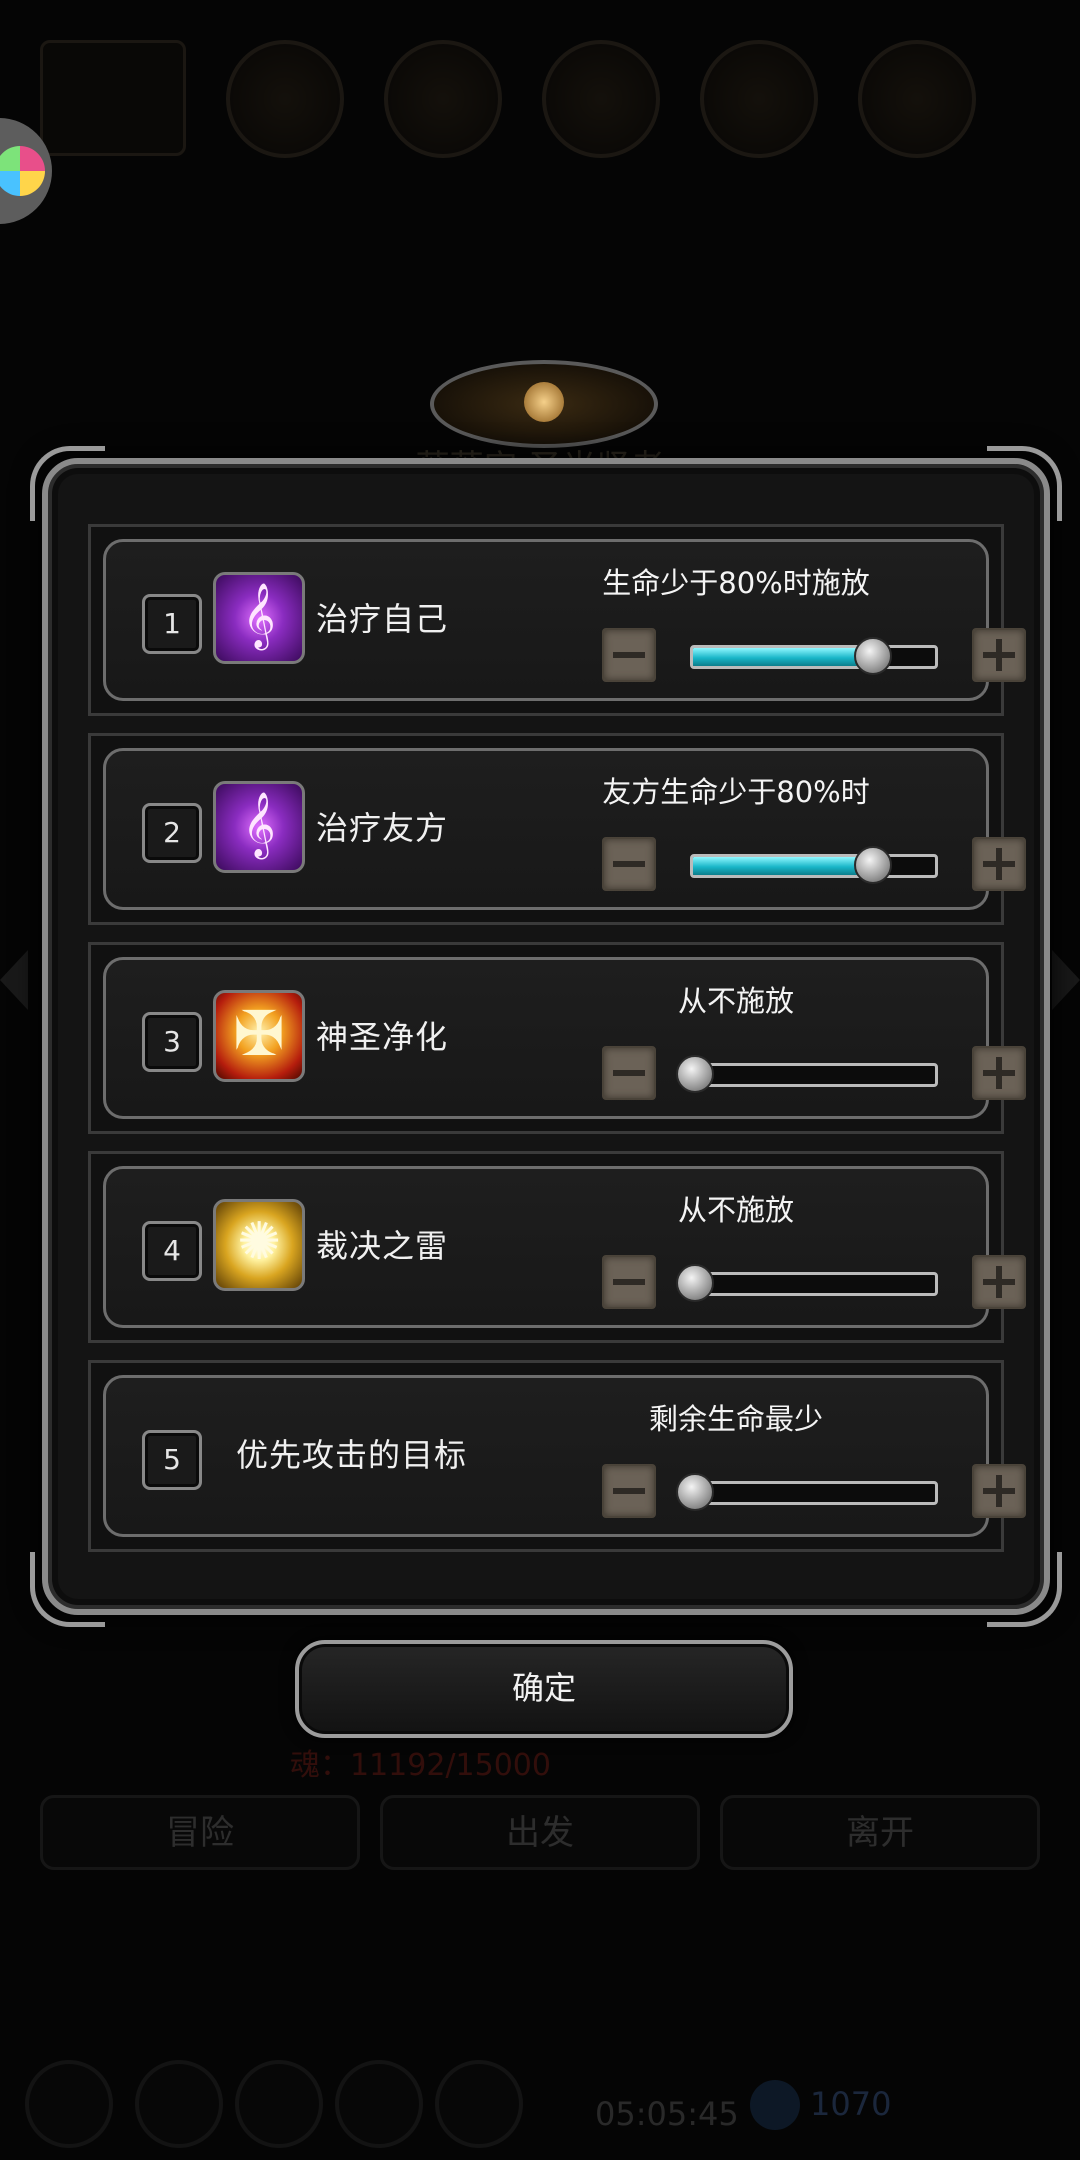 The image size is (1080, 2160). What do you see at coordinates (545, 2104) in the screenshot?
I see `bottom-bar` at bounding box center [545, 2104].